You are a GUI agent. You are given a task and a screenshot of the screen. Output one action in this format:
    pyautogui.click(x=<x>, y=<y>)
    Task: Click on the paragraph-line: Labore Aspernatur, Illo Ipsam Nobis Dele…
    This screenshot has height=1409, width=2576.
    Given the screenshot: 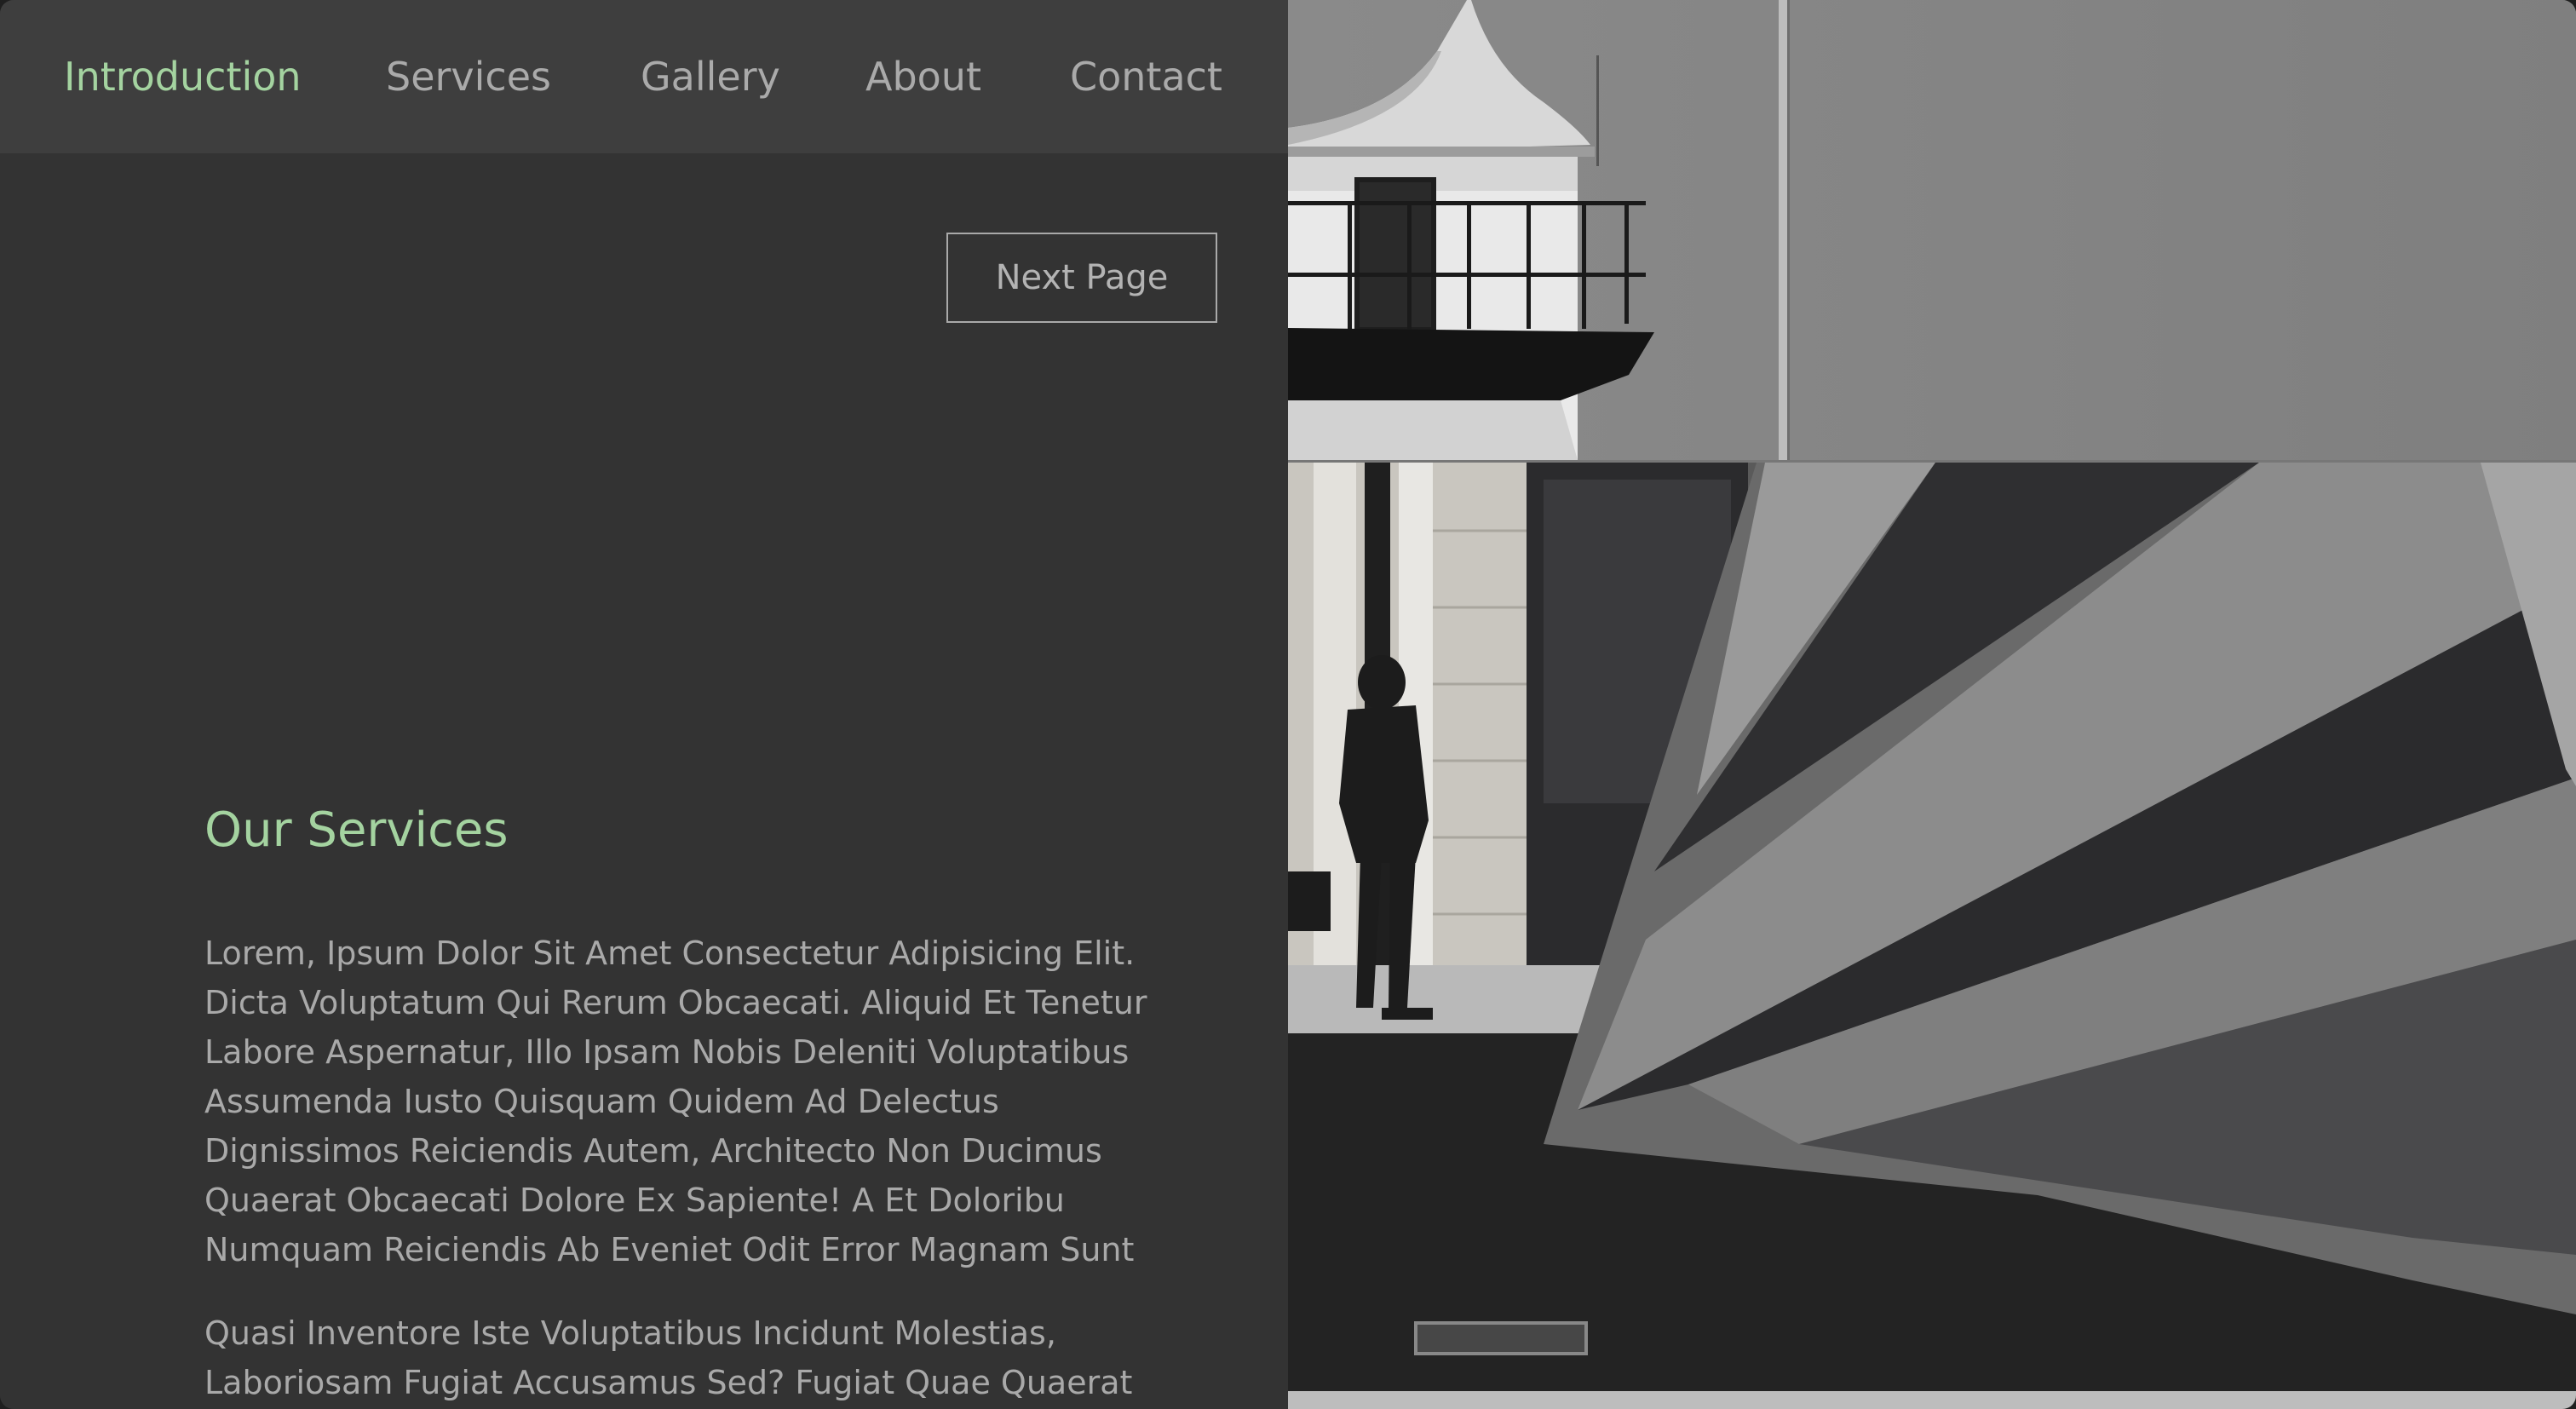 What is the action you would take?
    pyautogui.click(x=667, y=1052)
    